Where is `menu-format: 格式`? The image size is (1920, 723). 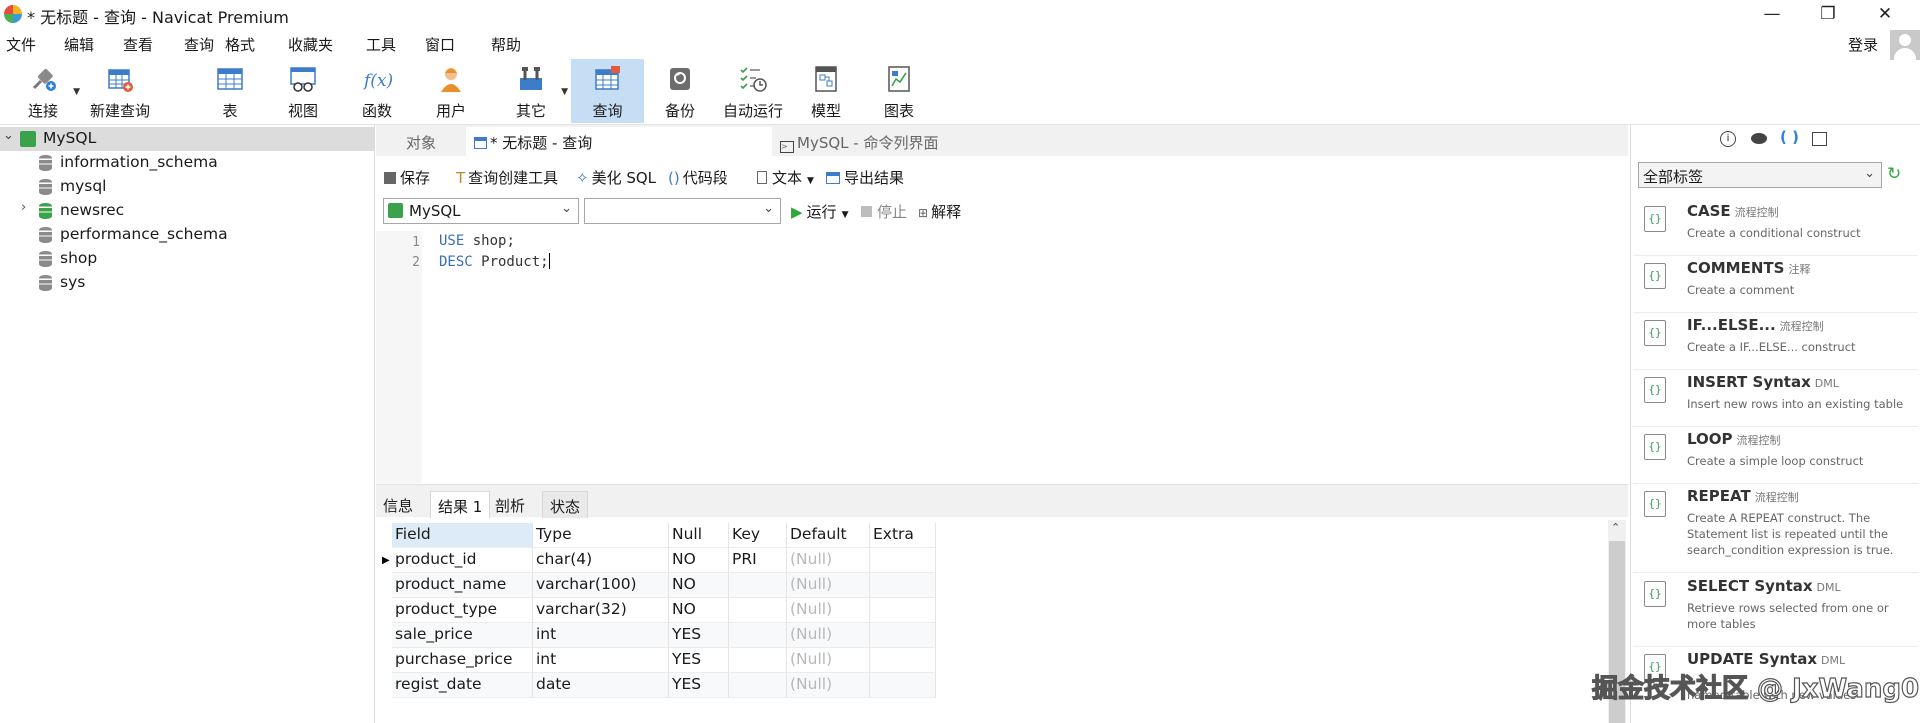 menu-format: 格式 is located at coordinates (240, 44).